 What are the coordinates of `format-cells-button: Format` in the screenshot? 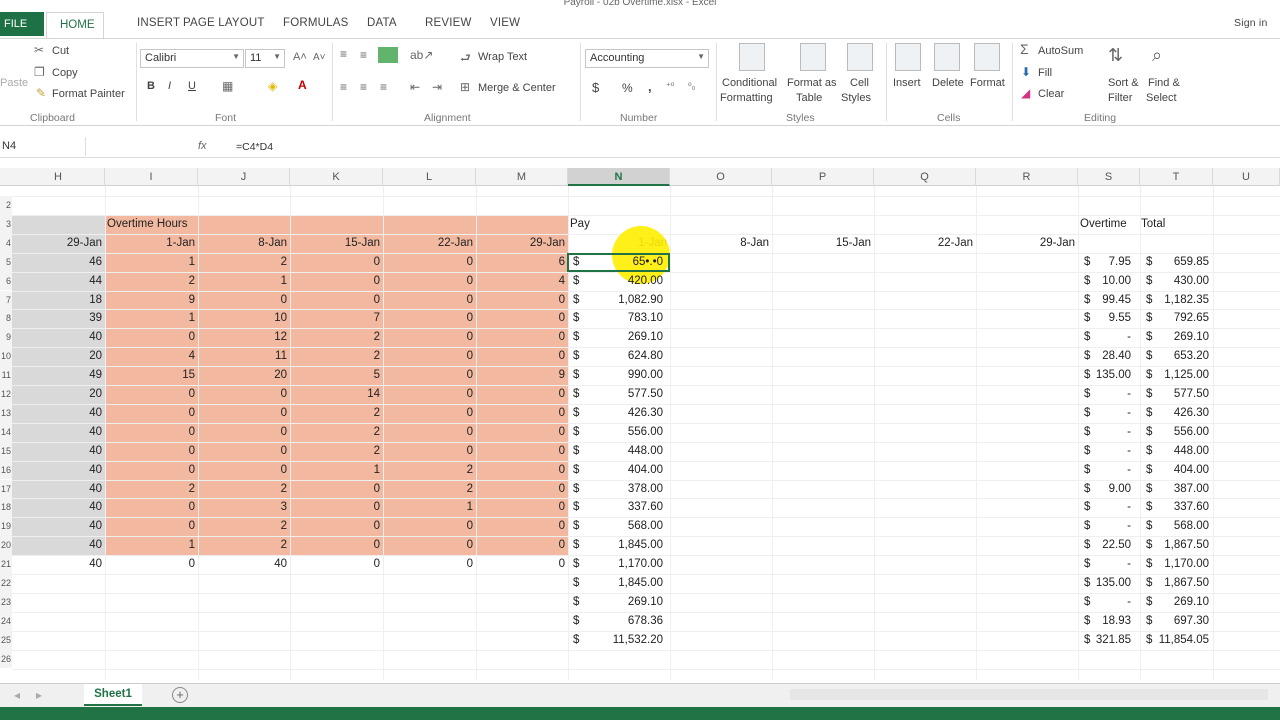 It's located at (987, 83).